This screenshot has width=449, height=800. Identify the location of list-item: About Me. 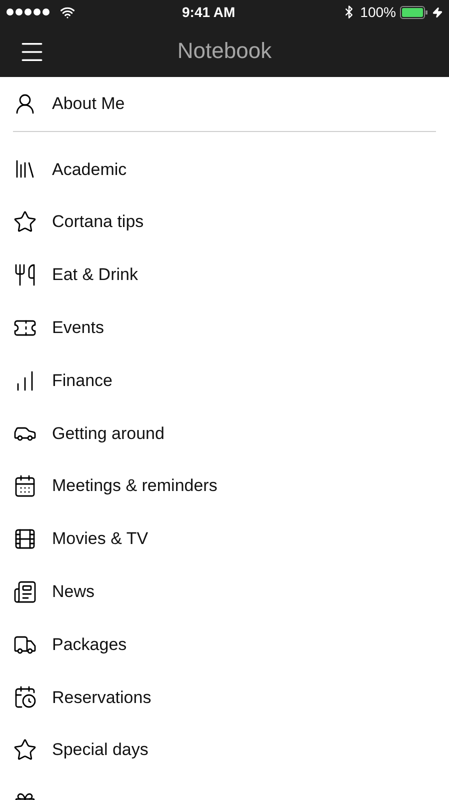
(224, 104).